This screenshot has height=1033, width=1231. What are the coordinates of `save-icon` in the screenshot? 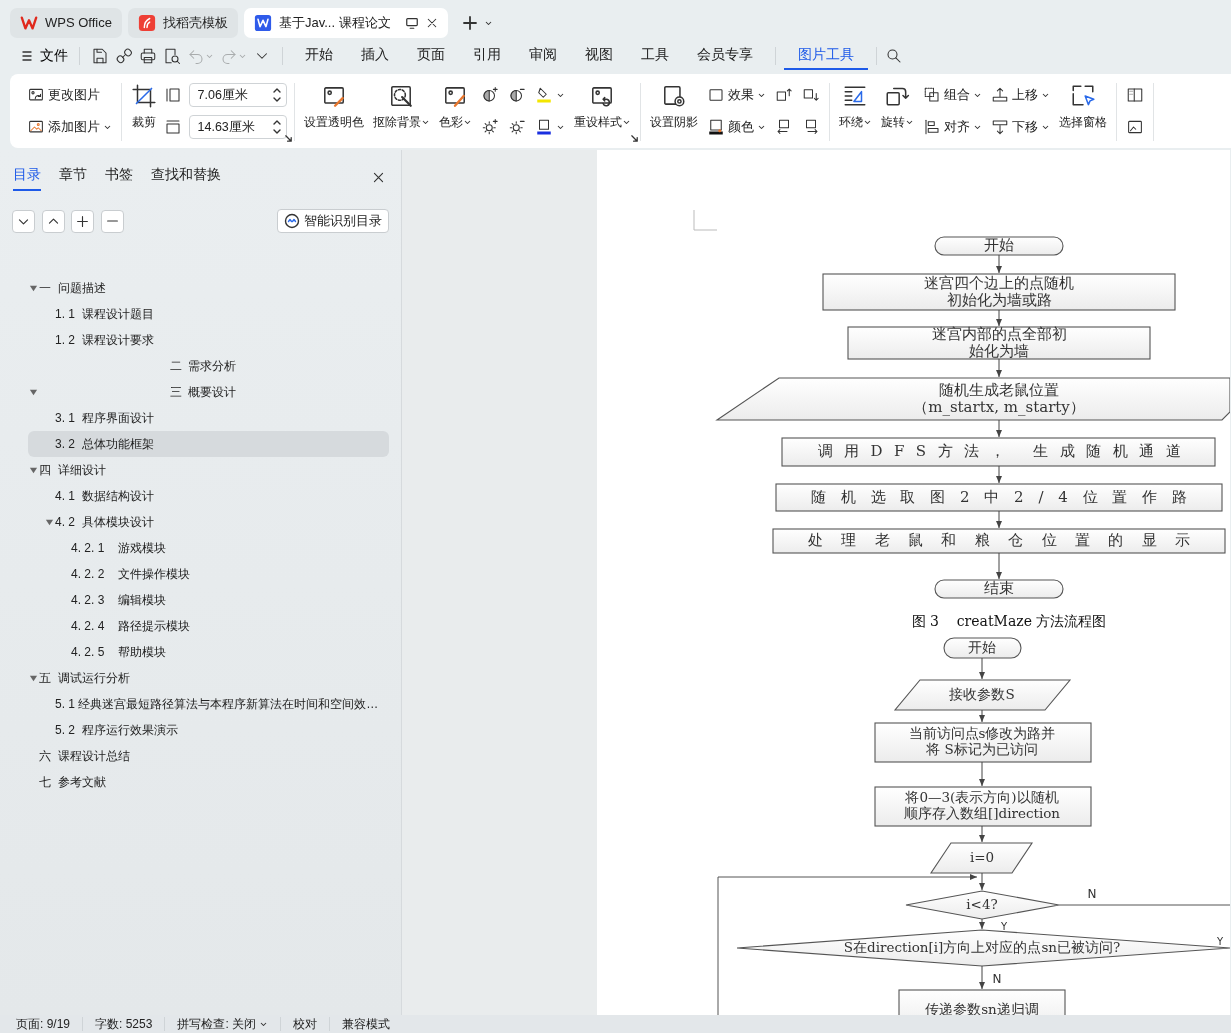 It's located at (99, 56).